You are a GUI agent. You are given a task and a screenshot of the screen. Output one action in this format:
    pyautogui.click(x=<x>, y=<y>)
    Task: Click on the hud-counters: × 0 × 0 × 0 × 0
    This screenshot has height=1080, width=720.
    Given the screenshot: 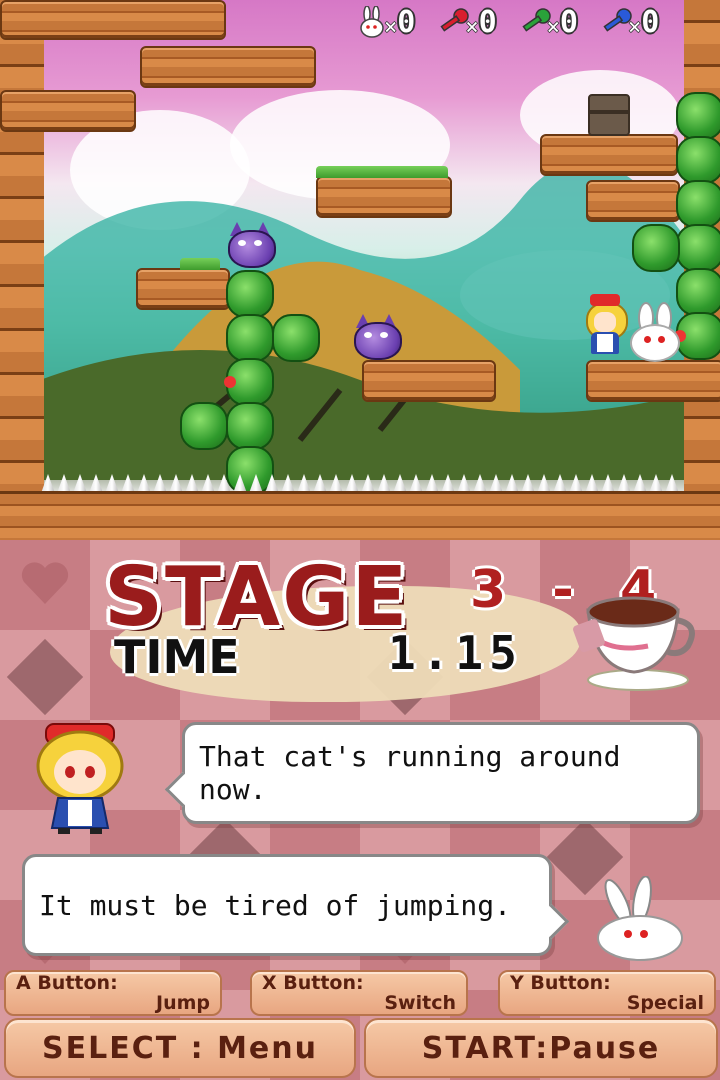 What is the action you would take?
    pyautogui.click(x=507, y=22)
    